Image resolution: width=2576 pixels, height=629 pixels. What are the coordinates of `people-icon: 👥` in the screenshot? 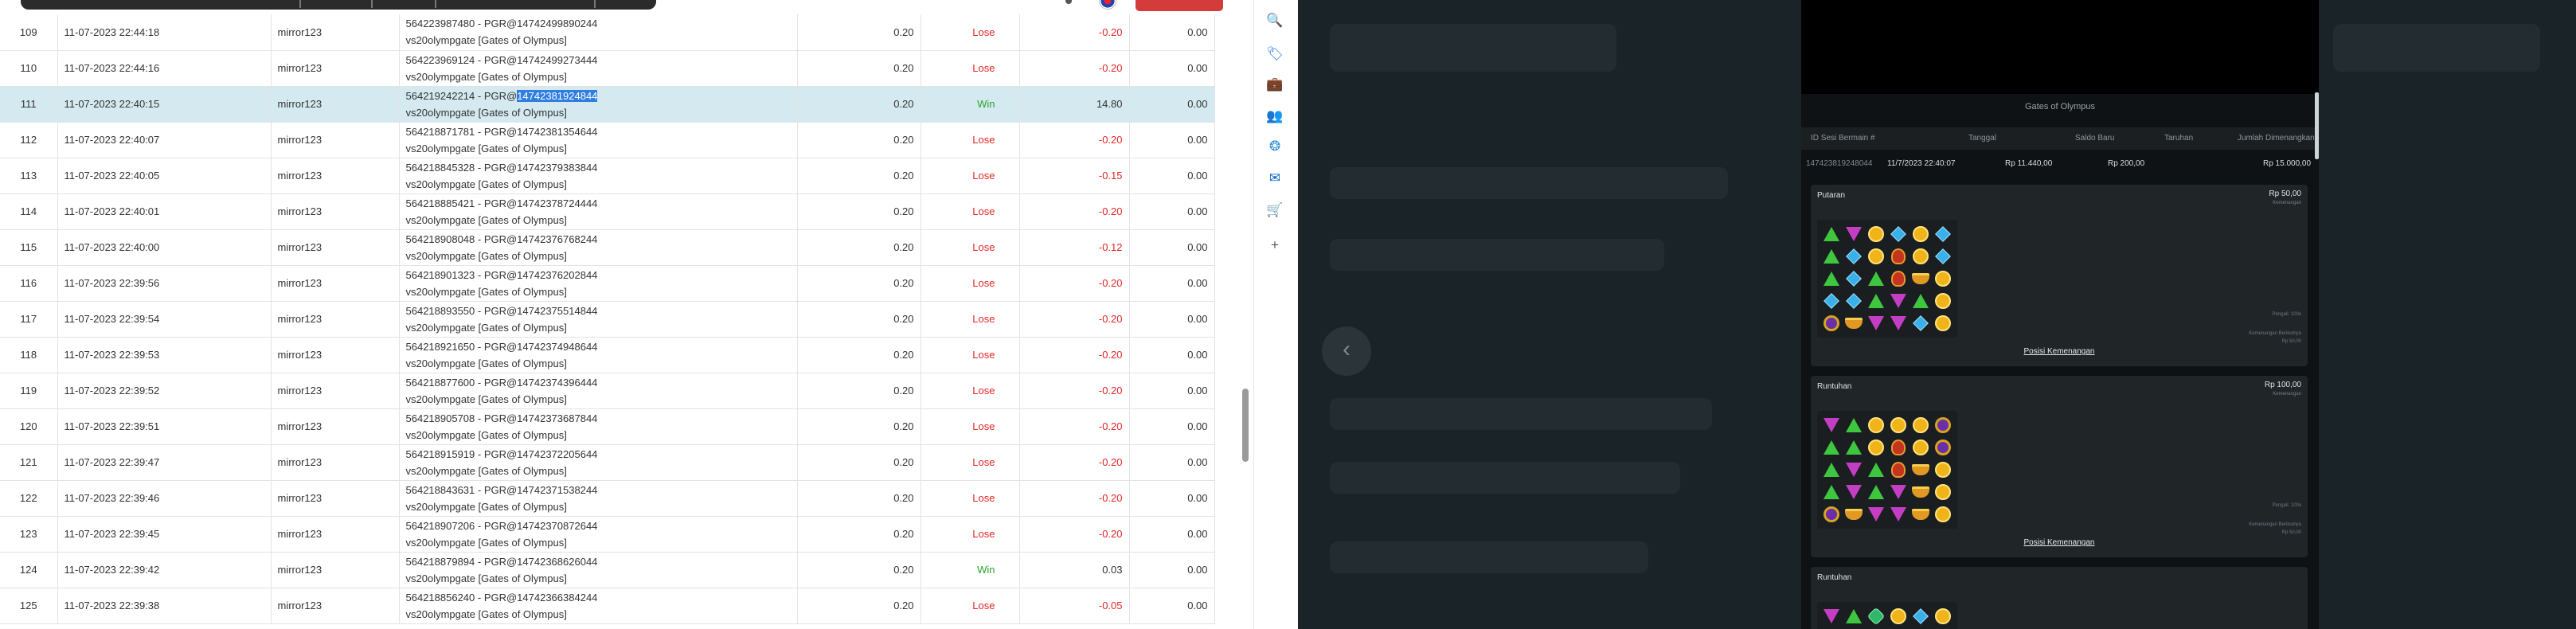 It's located at (1274, 116).